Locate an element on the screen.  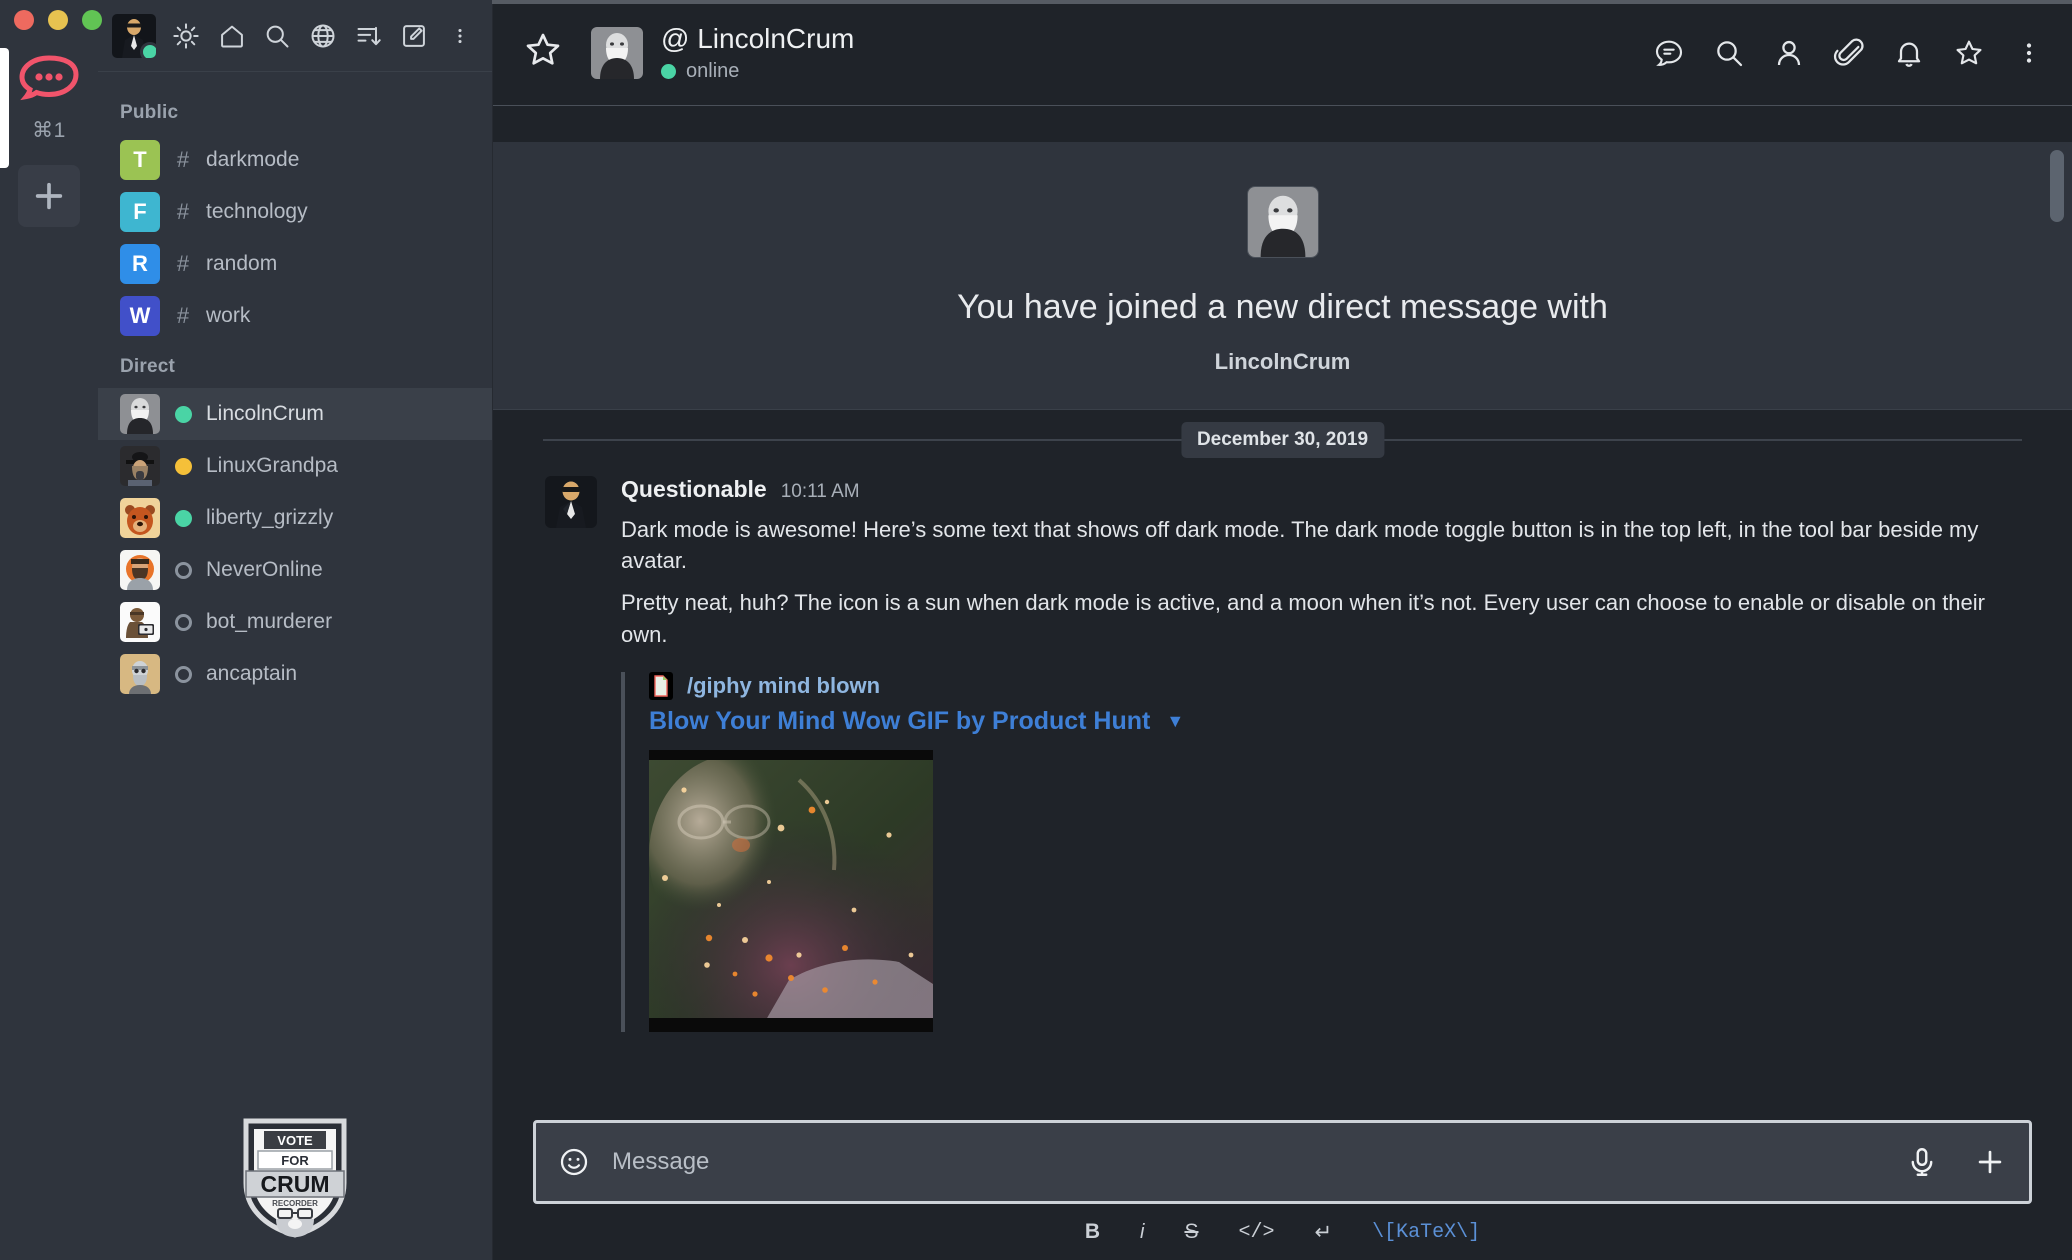
add-workspace-button is located at coordinates (49, 196).